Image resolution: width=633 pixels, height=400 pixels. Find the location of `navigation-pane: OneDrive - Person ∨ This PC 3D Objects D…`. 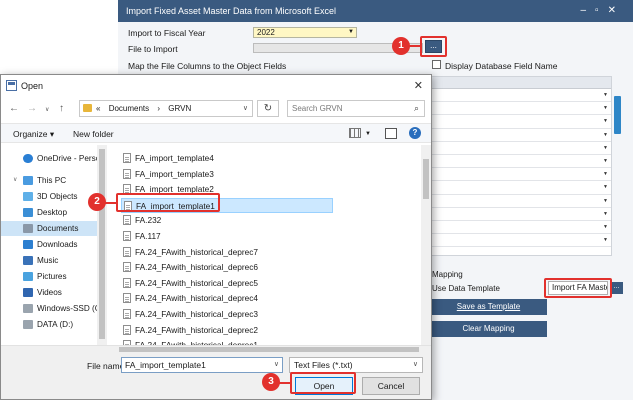

navigation-pane: OneDrive - Person ∨ This PC 3D Objects D… is located at coordinates (55, 245).